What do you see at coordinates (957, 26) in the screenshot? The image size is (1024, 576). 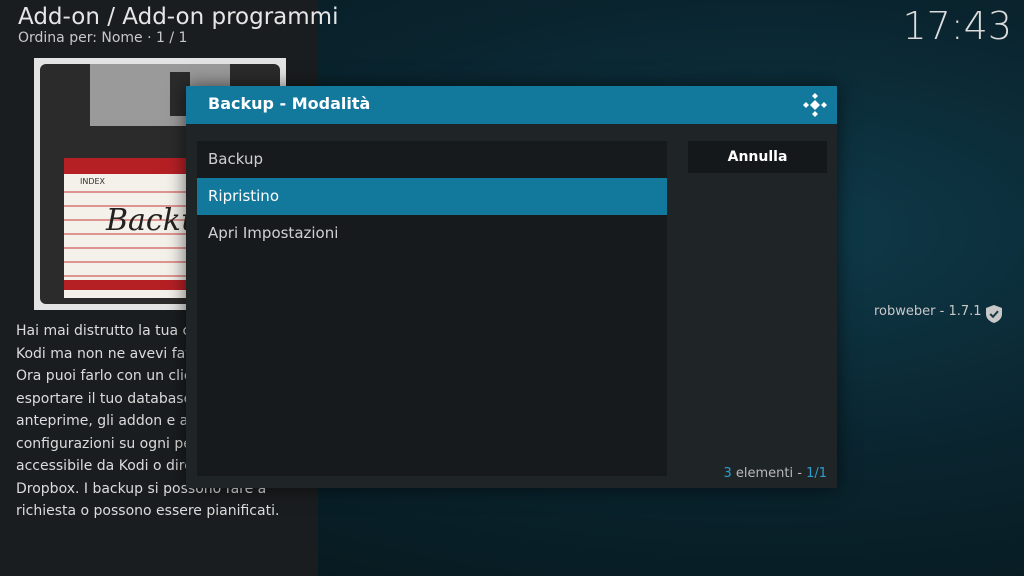 I see `clock: 17:43` at bounding box center [957, 26].